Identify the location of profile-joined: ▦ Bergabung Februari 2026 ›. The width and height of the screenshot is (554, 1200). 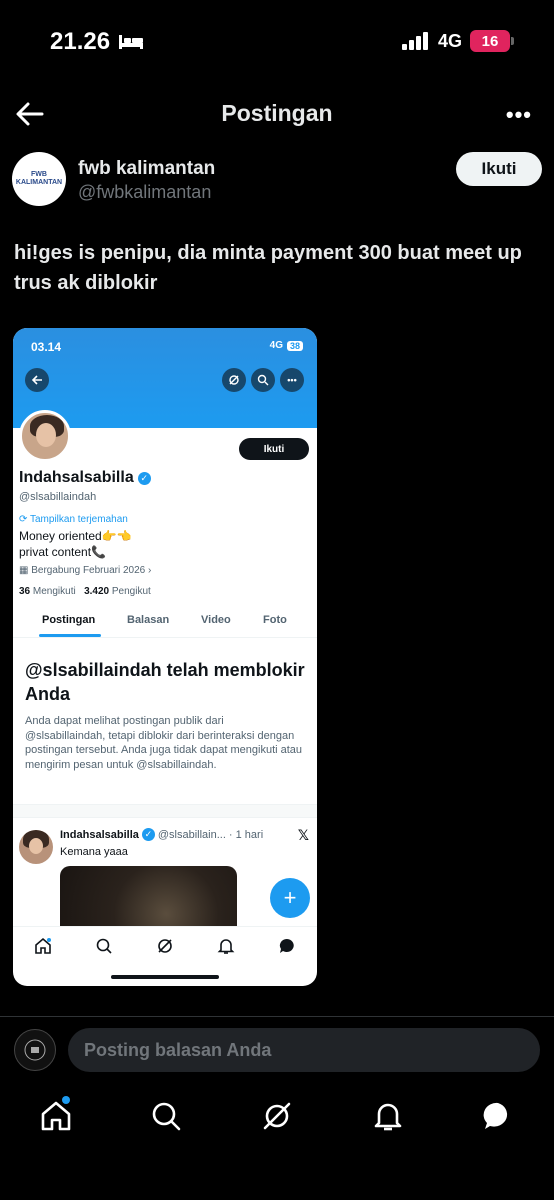
(85, 570).